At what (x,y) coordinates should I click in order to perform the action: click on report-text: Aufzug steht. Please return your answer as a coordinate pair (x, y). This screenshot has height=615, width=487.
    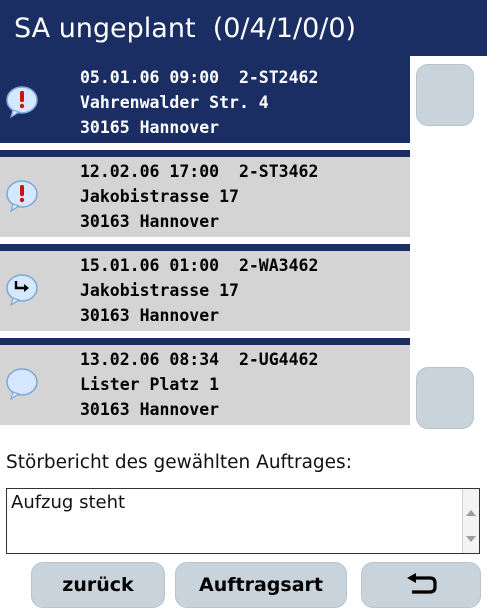
    Looking at the image, I should click on (68, 502).